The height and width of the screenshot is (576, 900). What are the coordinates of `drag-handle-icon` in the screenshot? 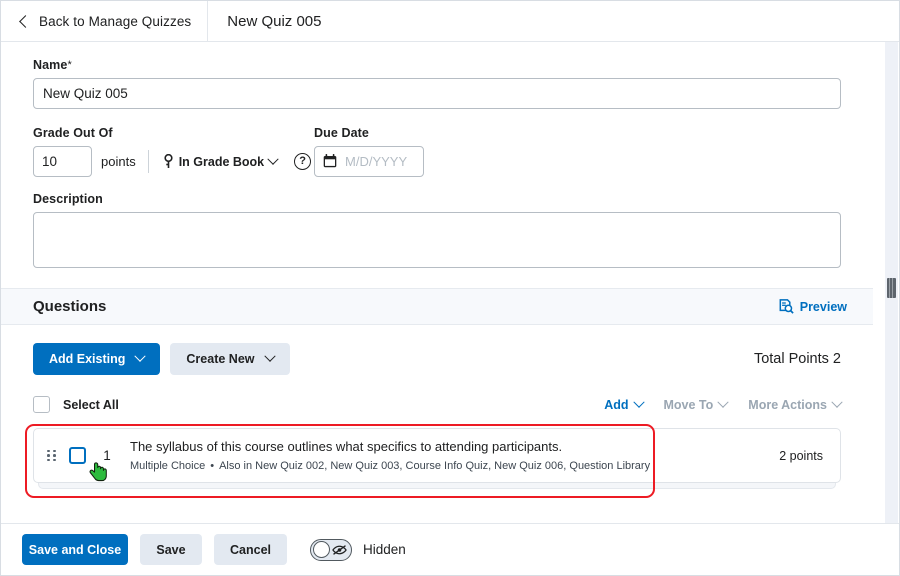 It's located at (53, 455).